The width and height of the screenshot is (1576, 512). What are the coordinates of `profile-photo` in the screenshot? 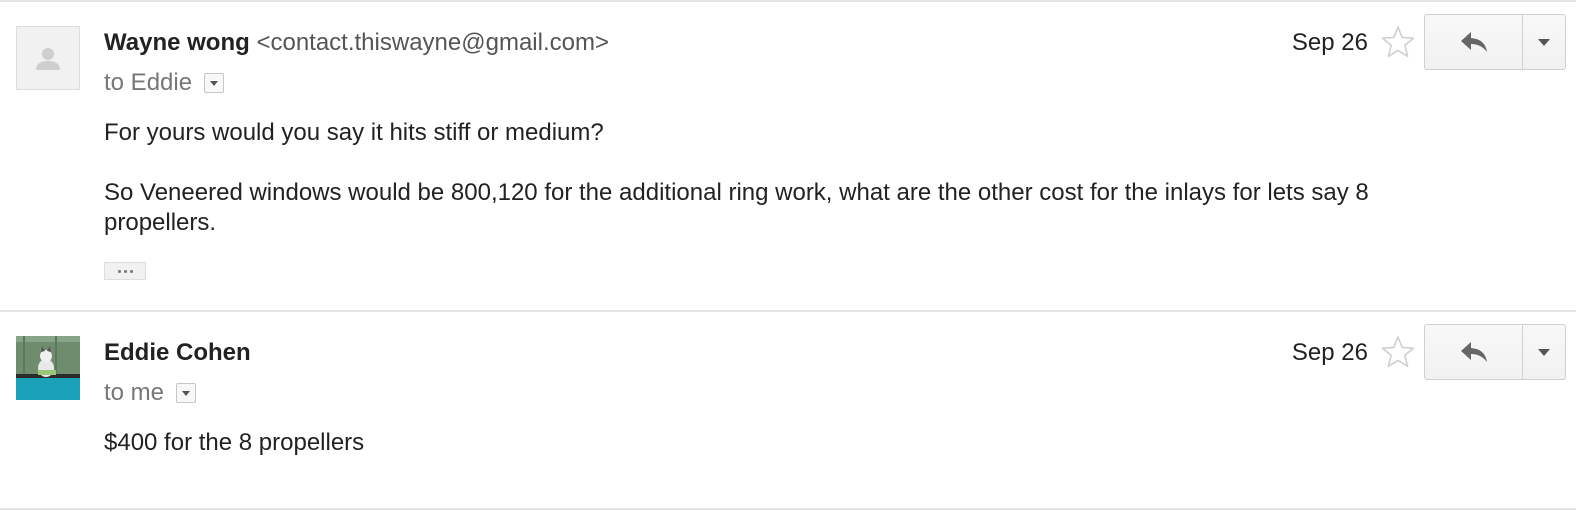 It's located at (48, 368).